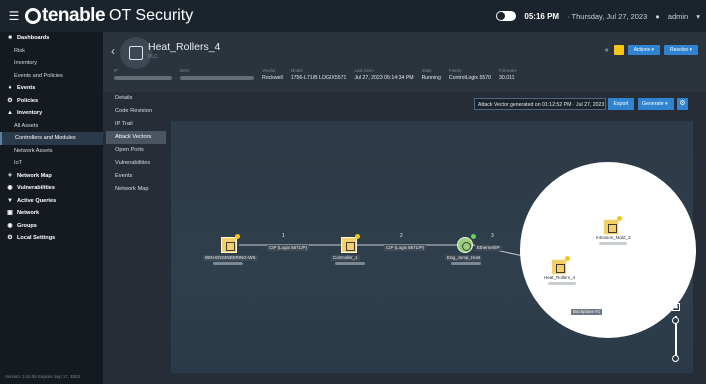 This screenshot has height=384, width=706. Describe the element at coordinates (608, 250) in the screenshot. I see `target-highlight-circle` at that location.